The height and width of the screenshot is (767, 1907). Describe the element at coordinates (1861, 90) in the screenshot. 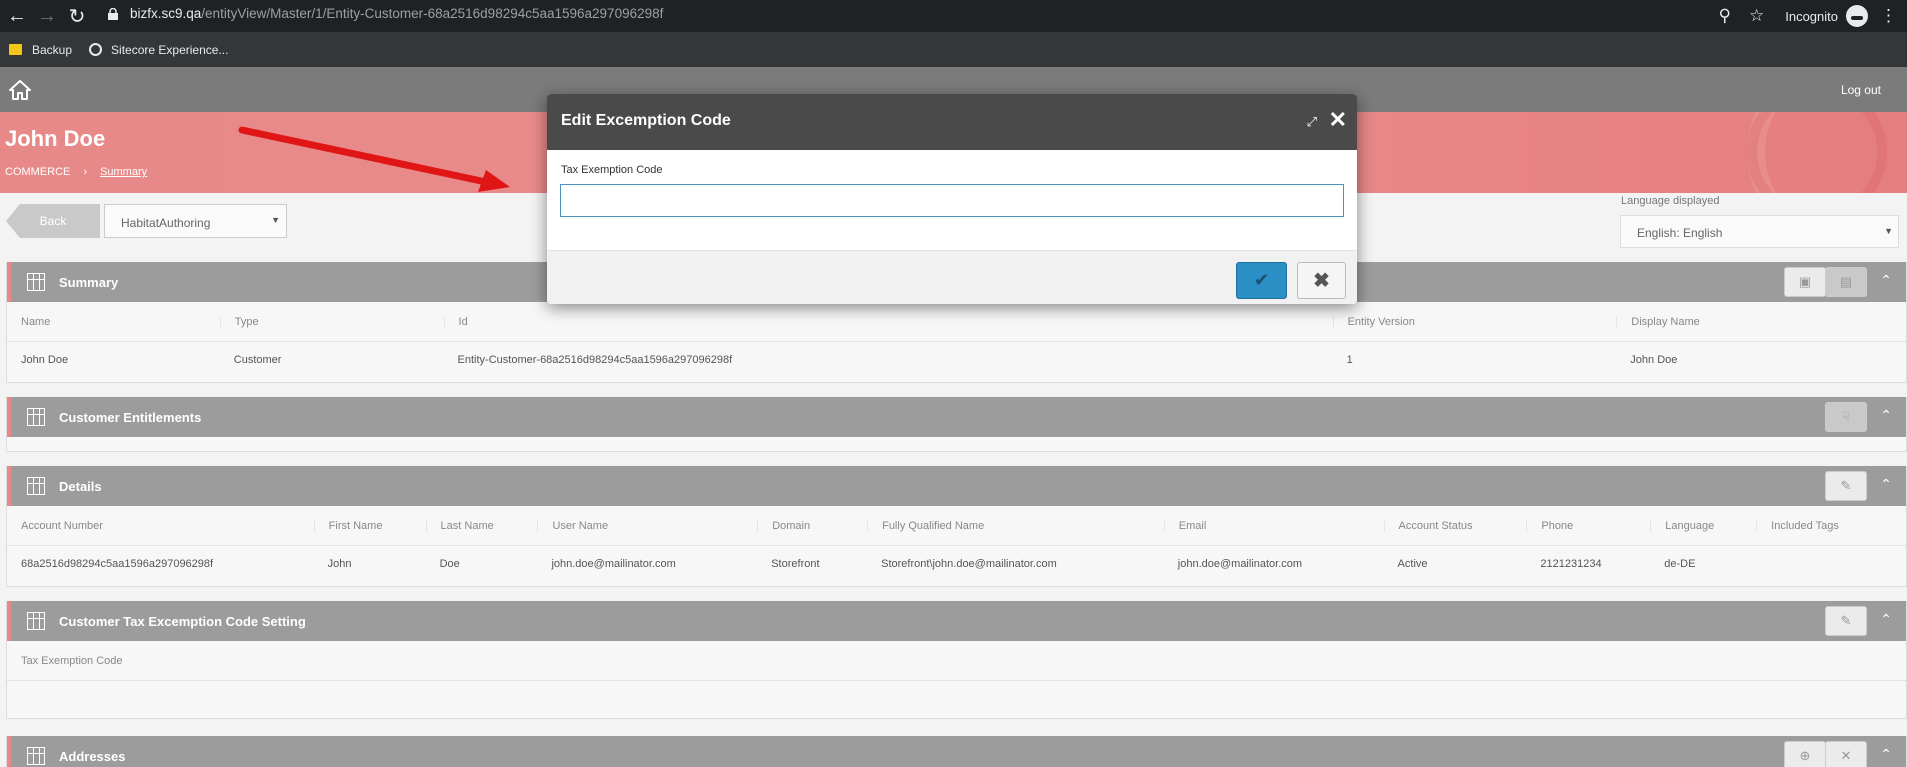

I see `logout-link: Log out` at that location.